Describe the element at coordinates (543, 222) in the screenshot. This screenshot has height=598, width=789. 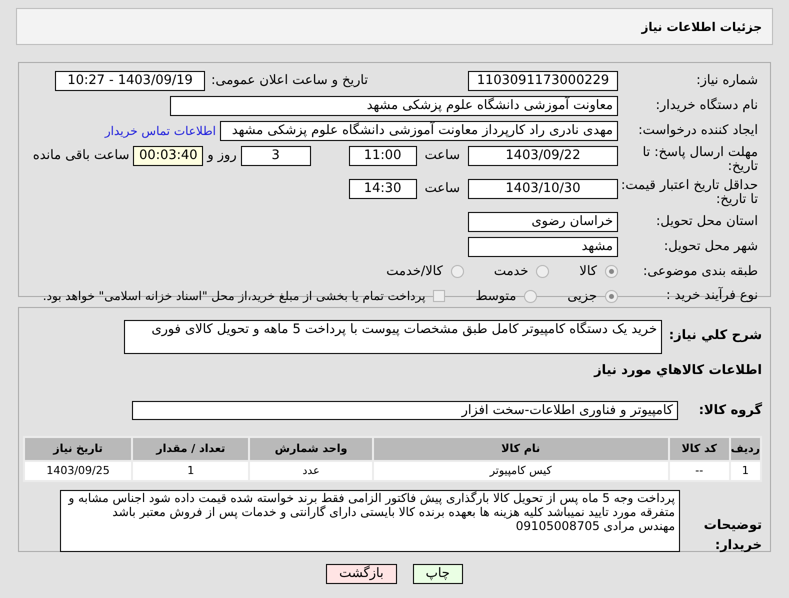
I see `text-field: خراسان رضوی` at that location.